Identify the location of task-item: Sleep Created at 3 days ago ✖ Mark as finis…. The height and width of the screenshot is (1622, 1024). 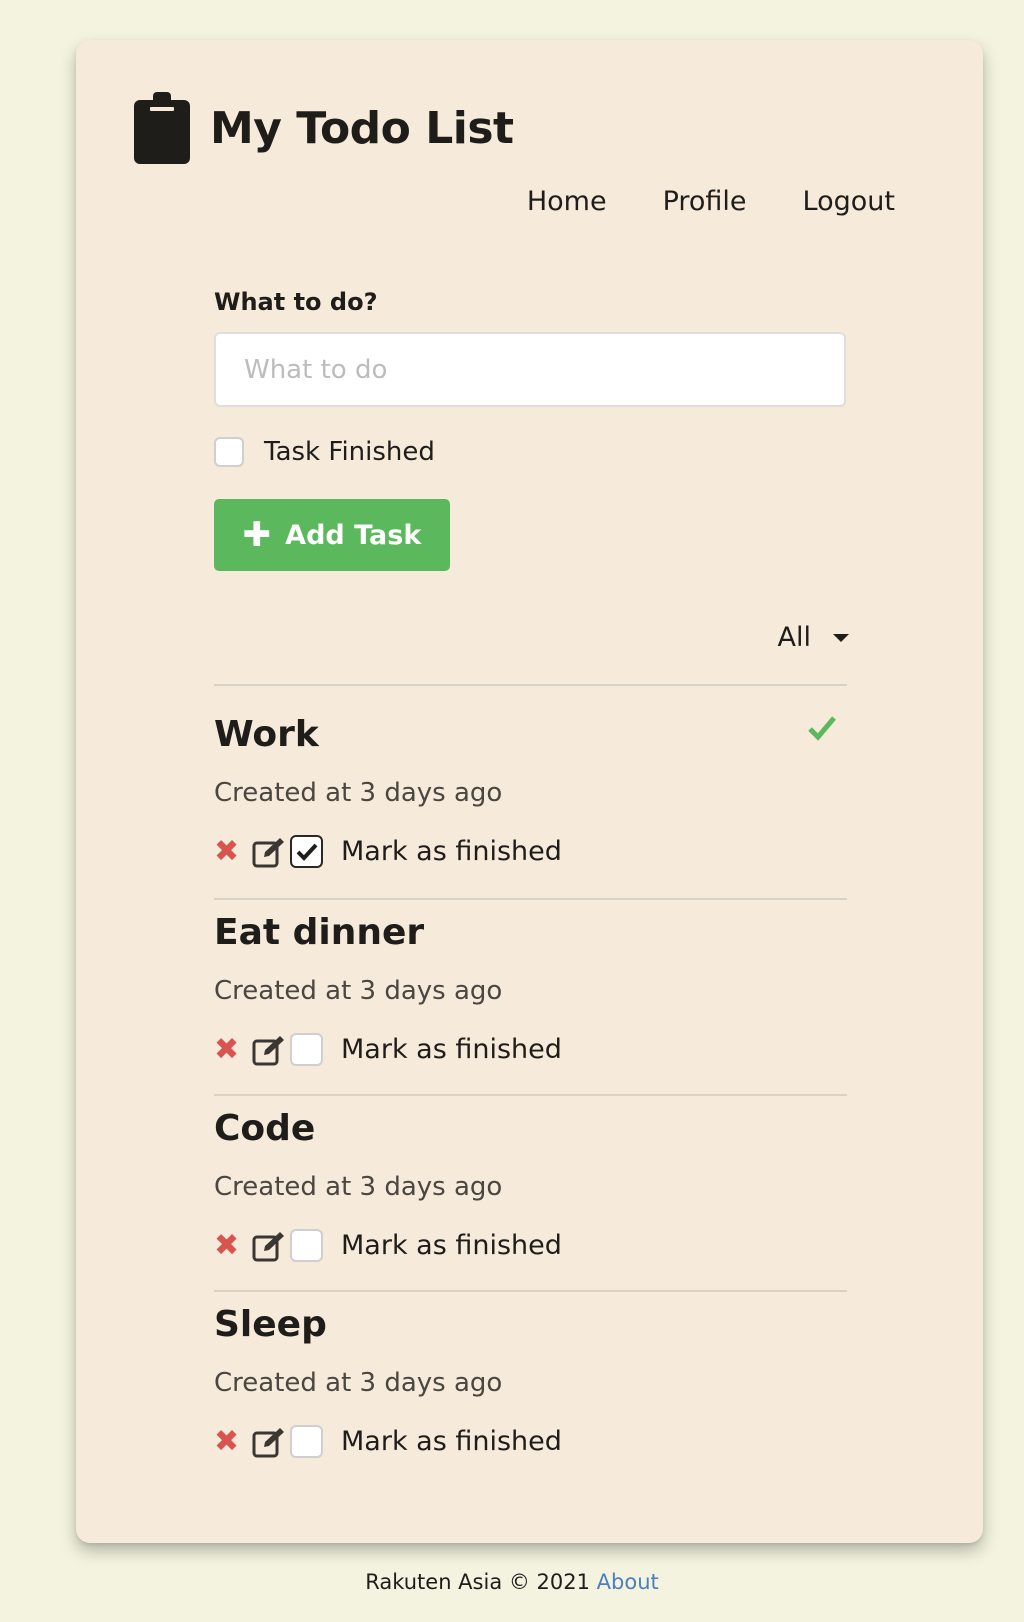
(530, 1388).